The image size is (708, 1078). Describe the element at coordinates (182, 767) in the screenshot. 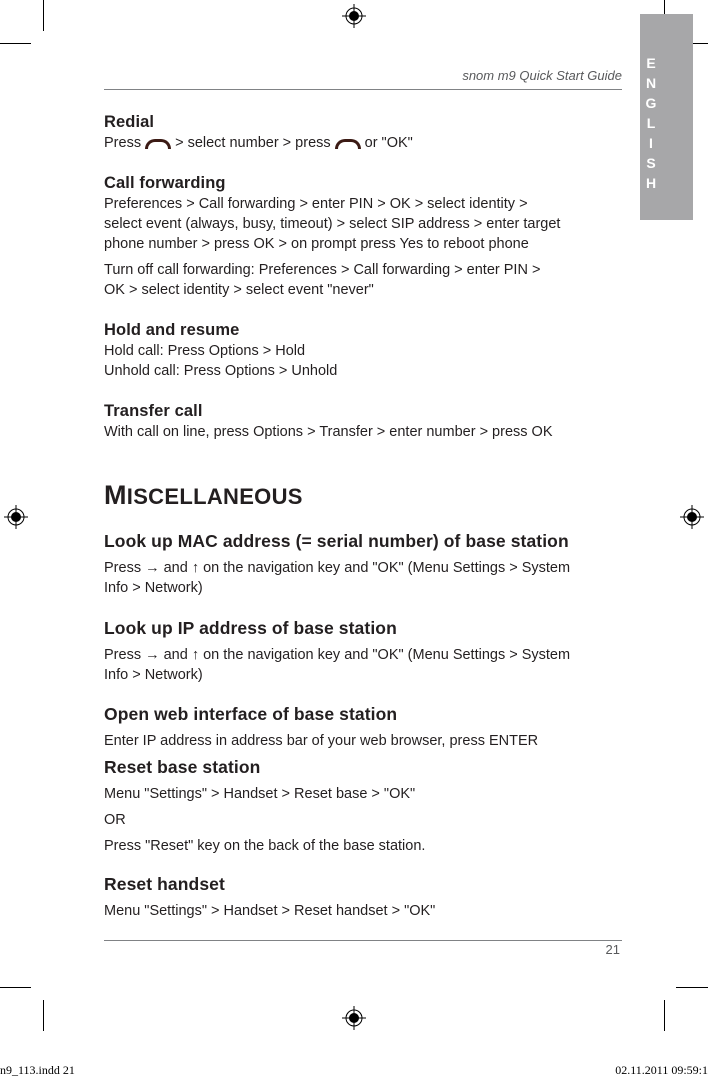

I see `misc-item-title: Reset base station` at that location.